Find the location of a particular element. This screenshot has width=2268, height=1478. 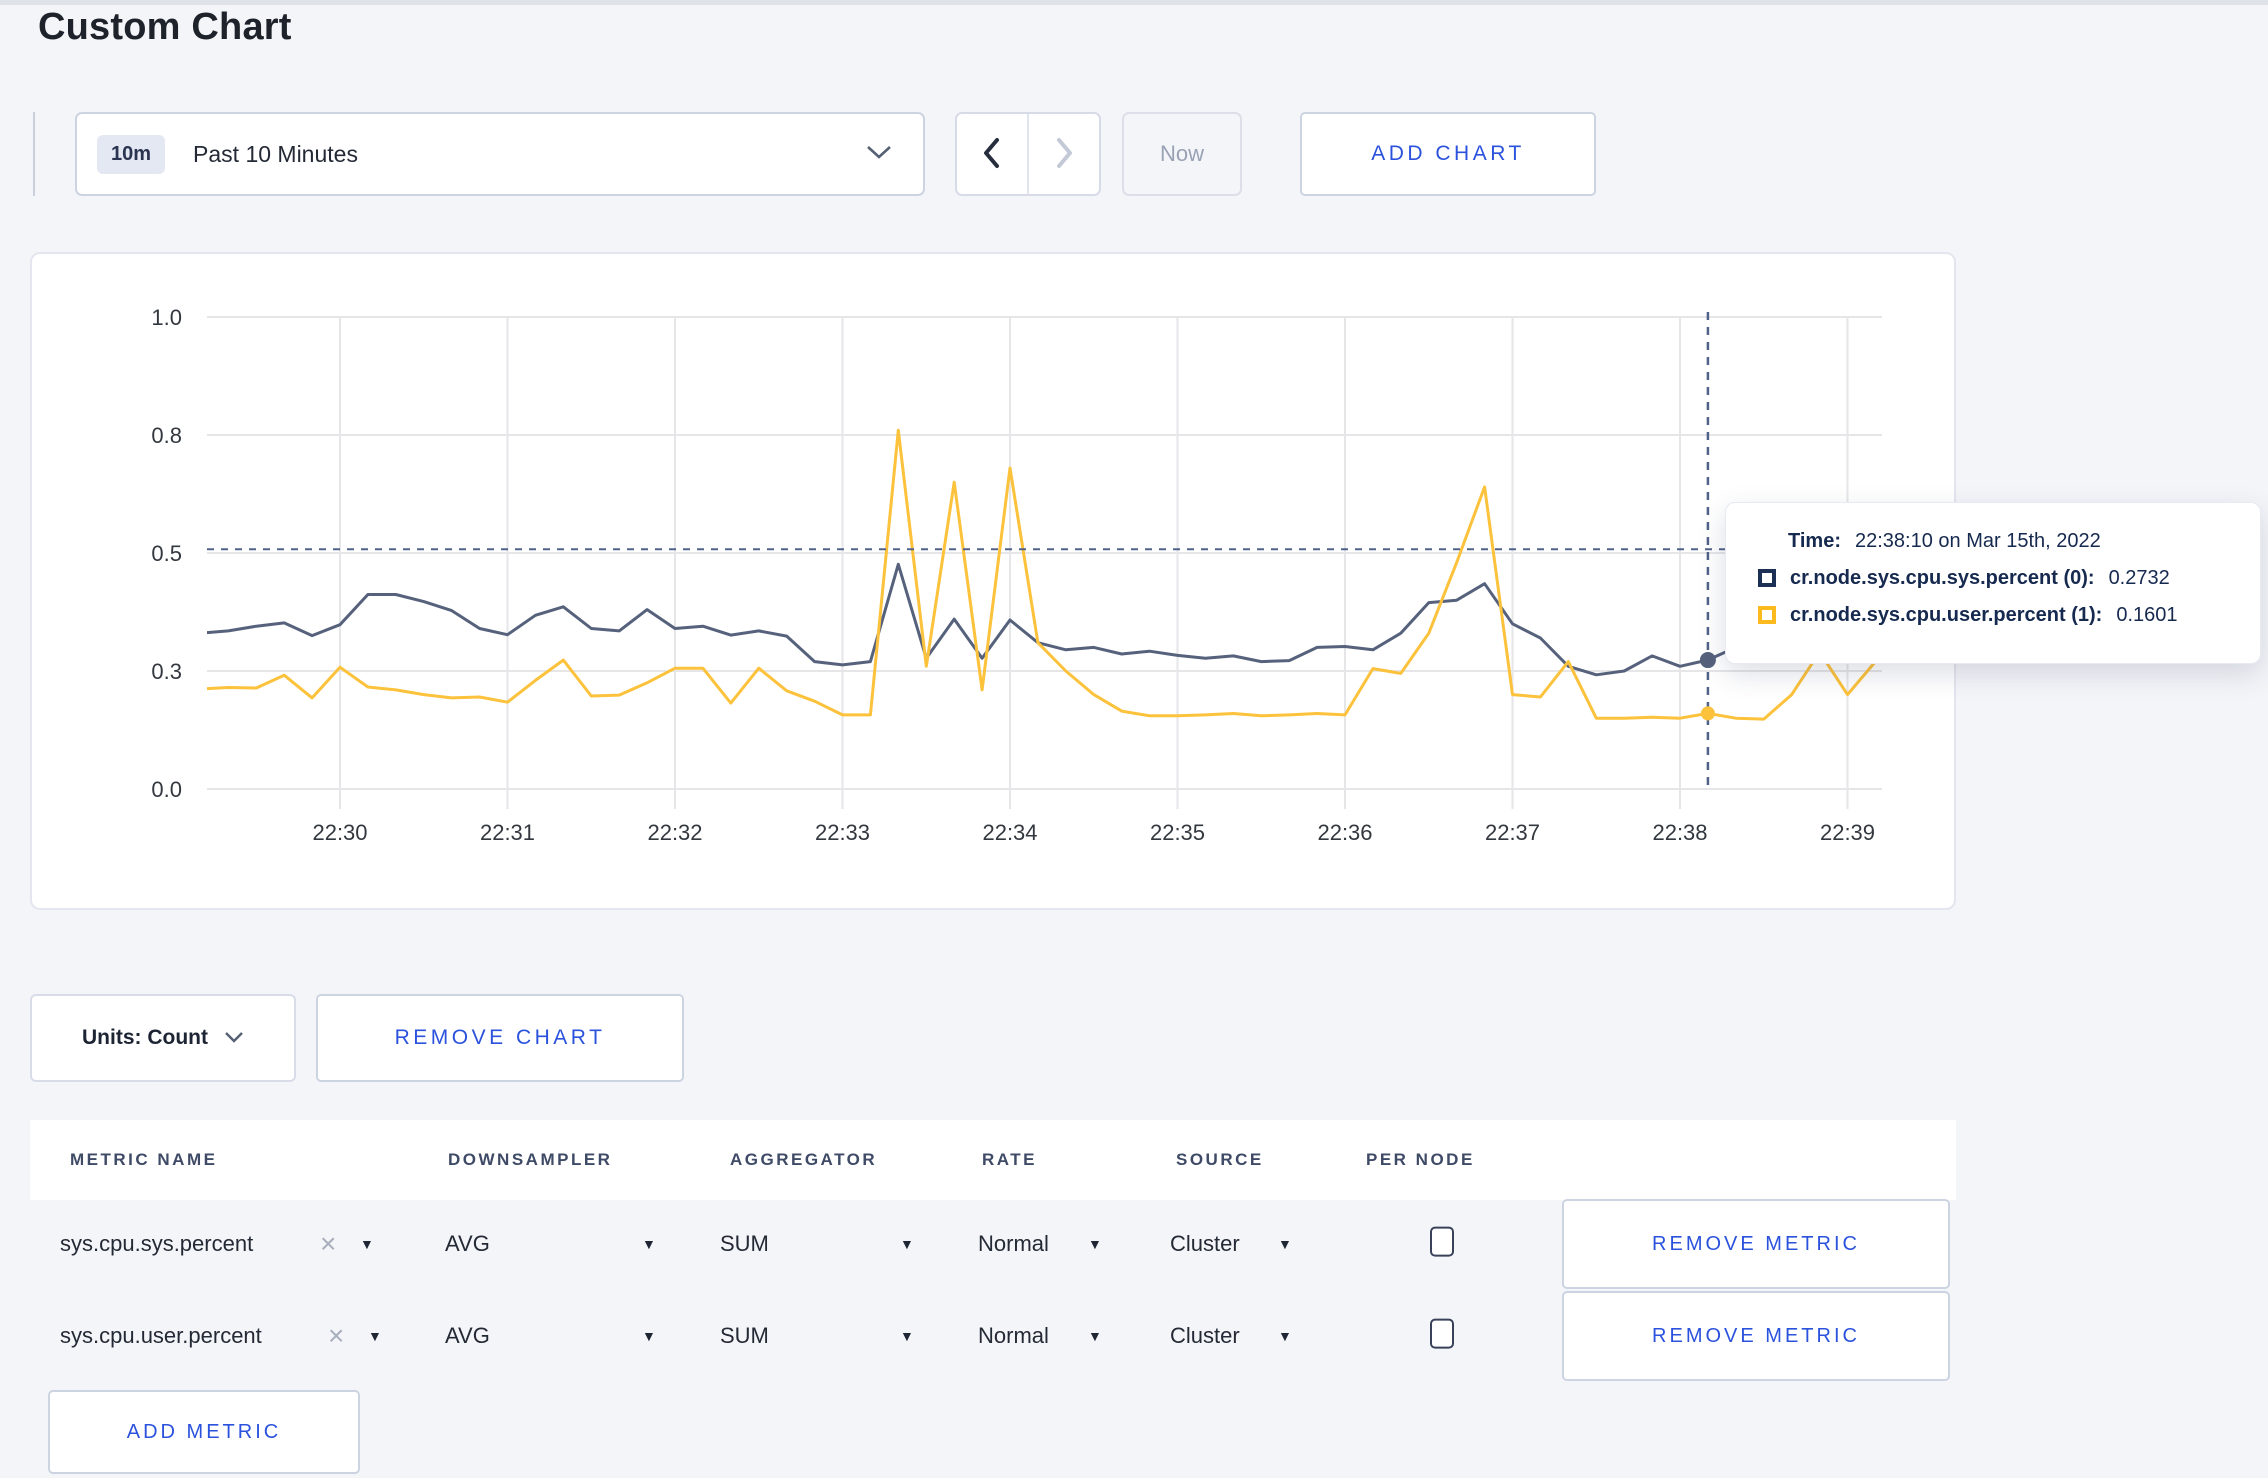

time-pager is located at coordinates (1028, 154).